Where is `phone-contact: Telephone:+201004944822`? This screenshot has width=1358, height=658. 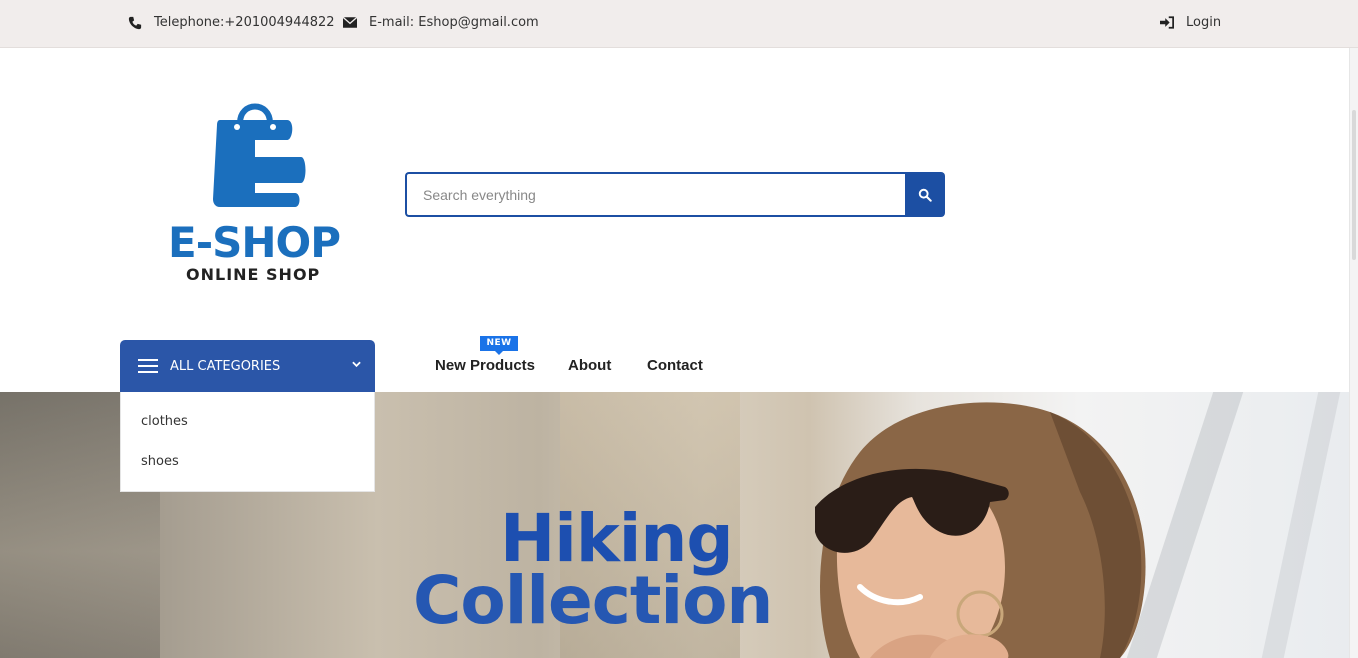
phone-contact: Telephone:+201004944822 is located at coordinates (231, 22).